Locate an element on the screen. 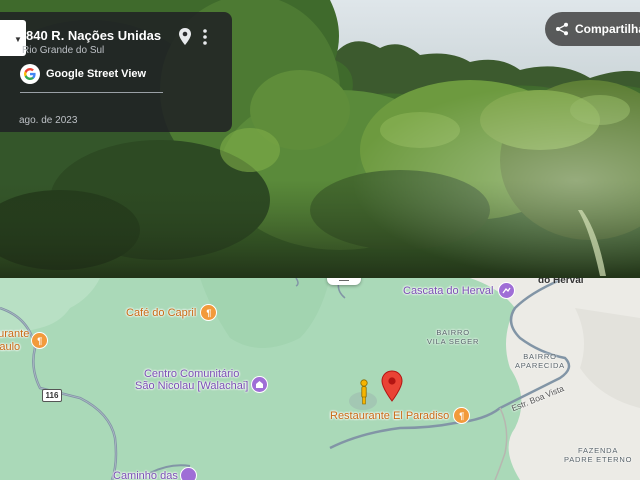 The image size is (640, 480). place-restaurante-el-paradiso: Restaurante El Paradiso ¶ is located at coordinates (400, 415).